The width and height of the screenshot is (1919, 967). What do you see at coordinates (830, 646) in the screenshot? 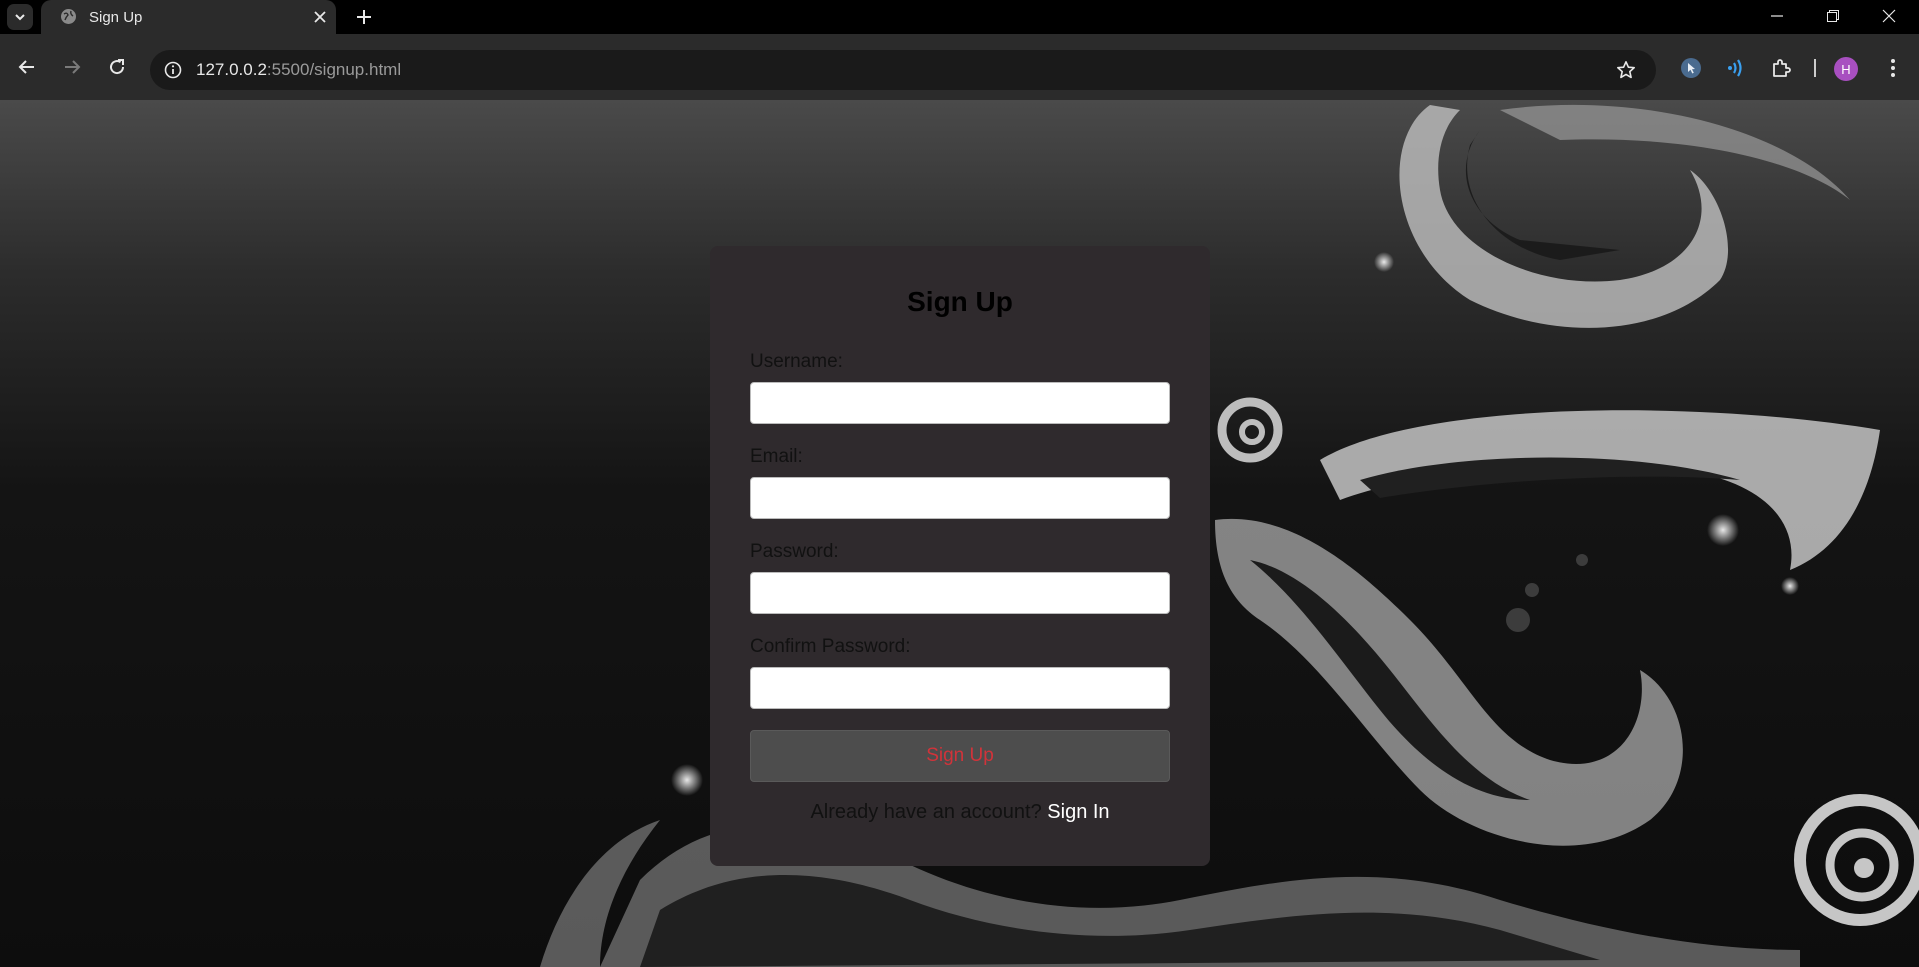
I see `confirm-password-label: Confirm Password:` at bounding box center [830, 646].